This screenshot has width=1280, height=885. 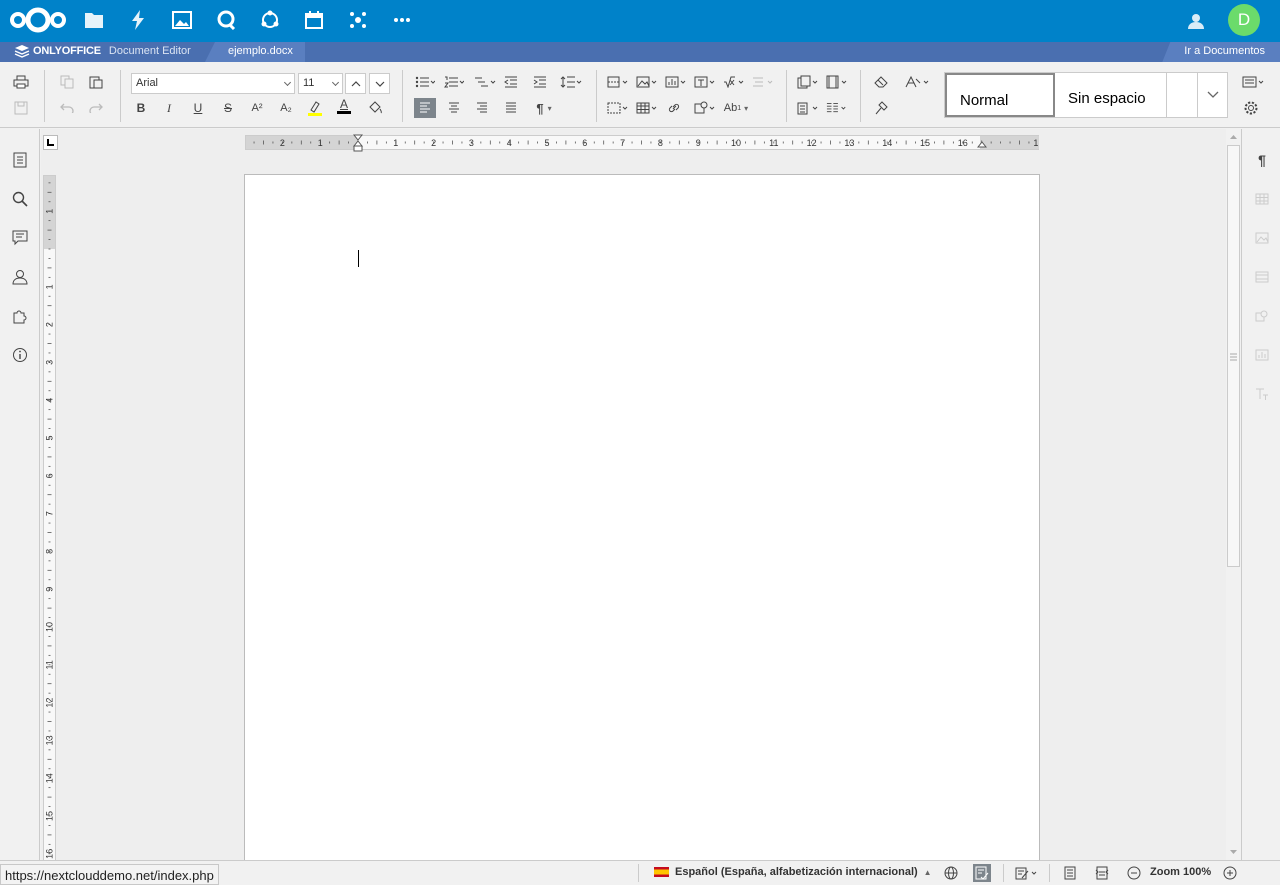 I want to click on superscript-button: A², so click(x=257, y=108).